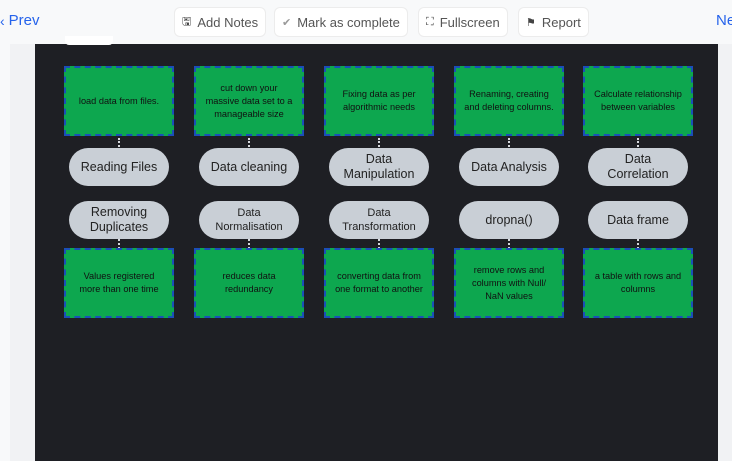 The image size is (732, 461). What do you see at coordinates (287, 22) in the screenshot?
I see `check-icon: ✔` at bounding box center [287, 22].